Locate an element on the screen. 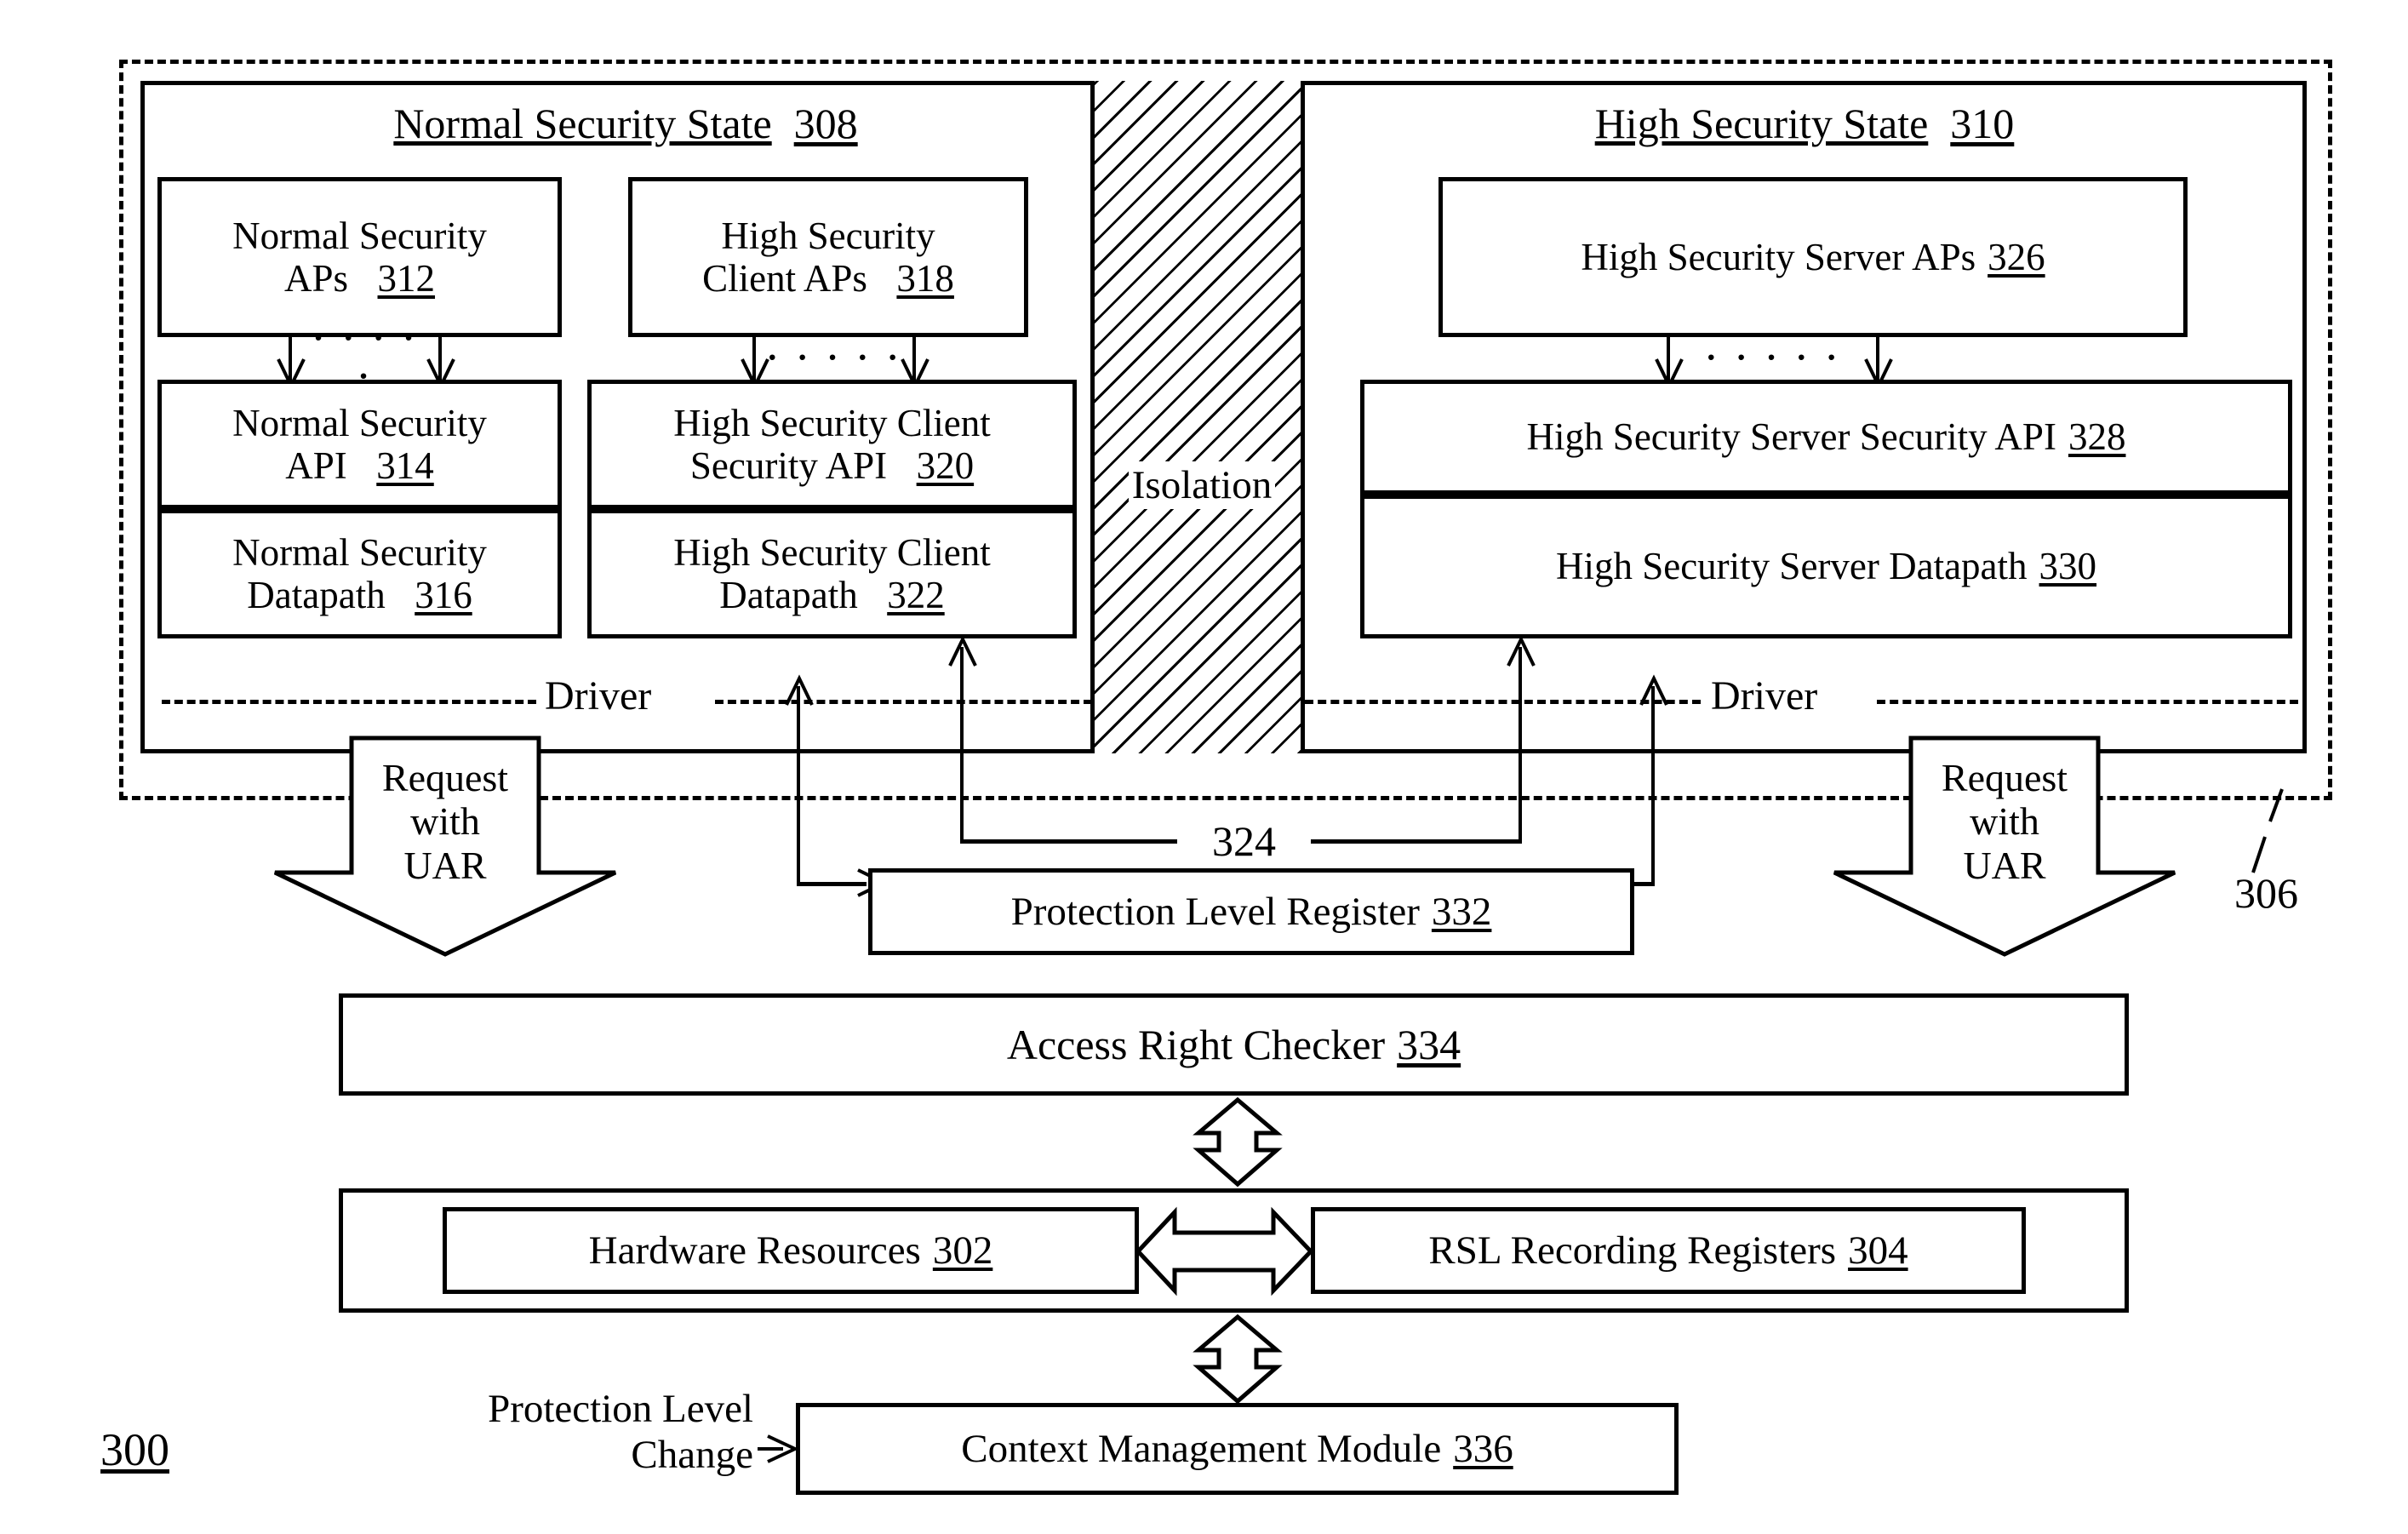 This screenshot has width=2408, height=1534. normal-aps-line1: Normal Security is located at coordinates (359, 236).